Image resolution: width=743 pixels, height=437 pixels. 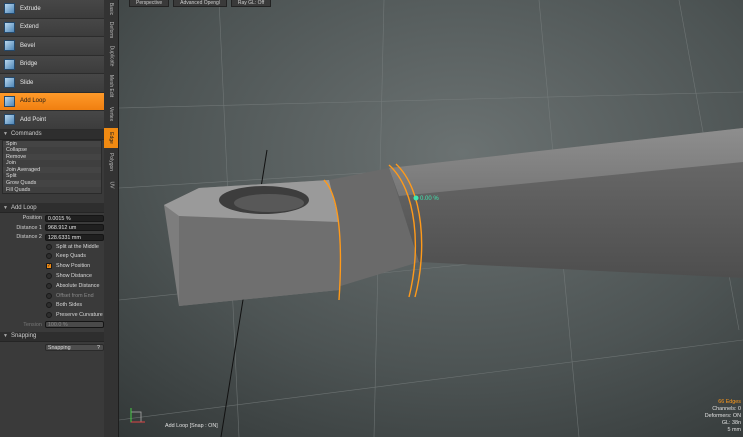 I want to click on tool-button-bevel: Bevel, so click(x=52, y=46).